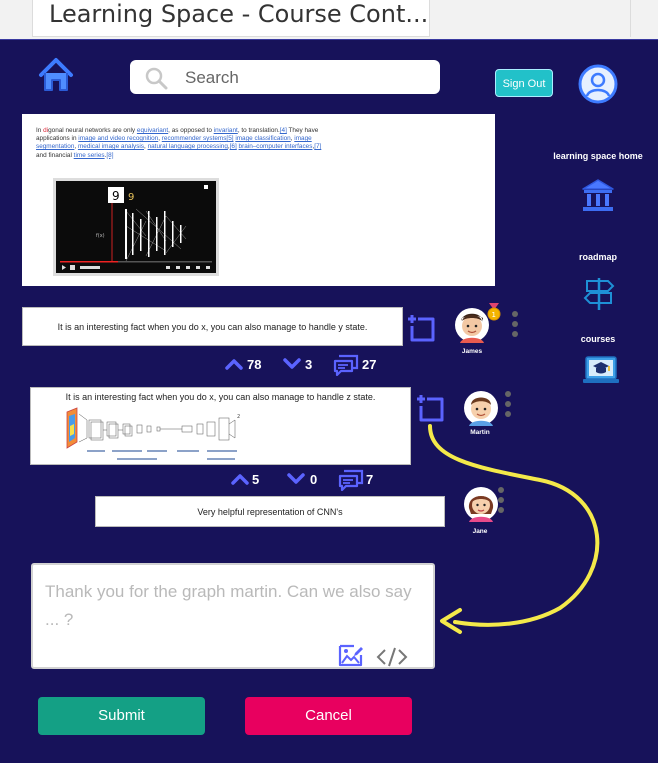 The width and height of the screenshot is (658, 763). What do you see at coordinates (598, 257) in the screenshot?
I see `sidebar-item-roadmap: roadmap` at bounding box center [598, 257].